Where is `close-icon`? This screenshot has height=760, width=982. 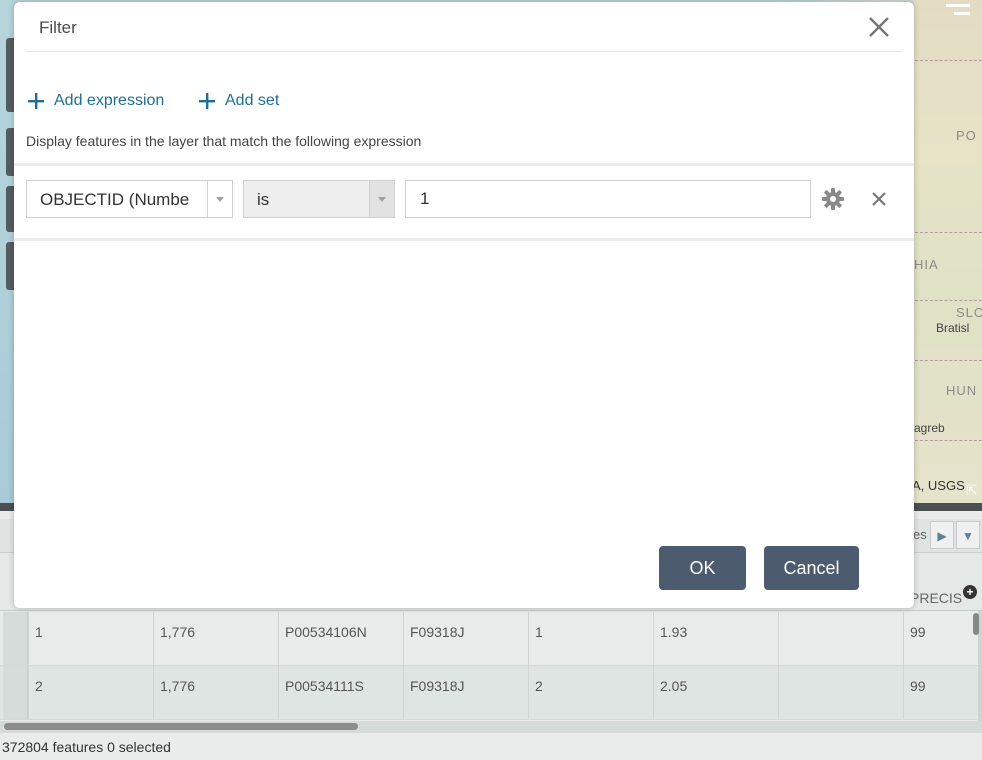 close-icon is located at coordinates (879, 27).